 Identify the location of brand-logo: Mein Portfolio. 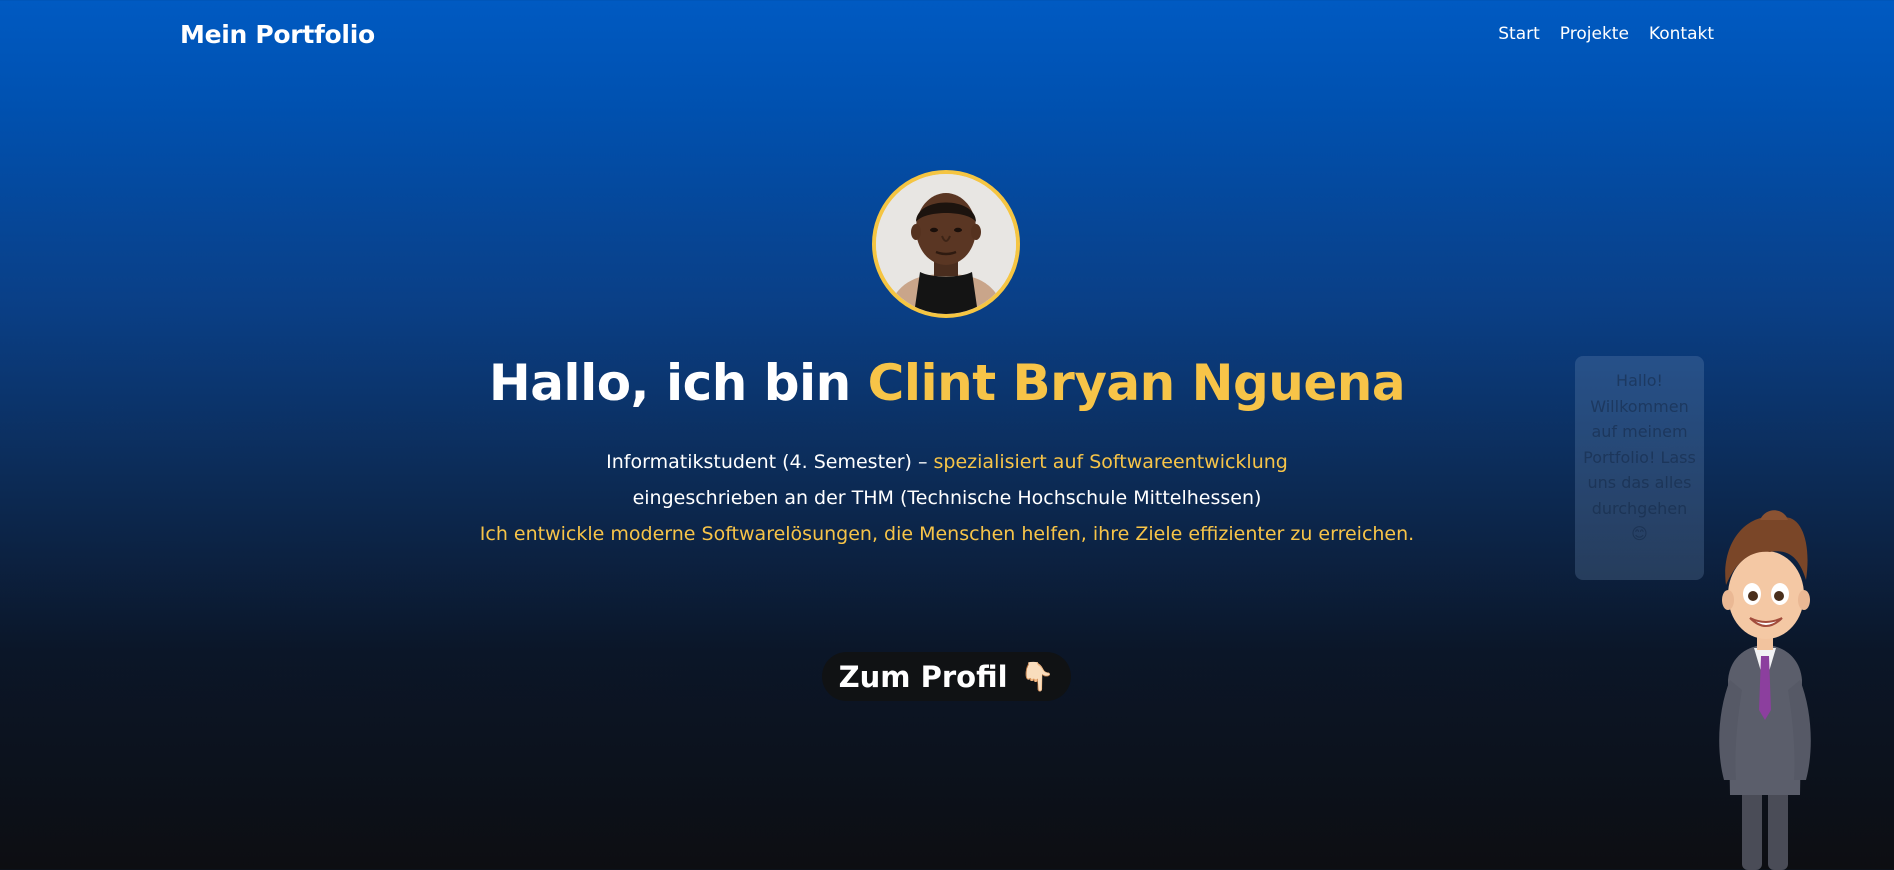
(277, 34).